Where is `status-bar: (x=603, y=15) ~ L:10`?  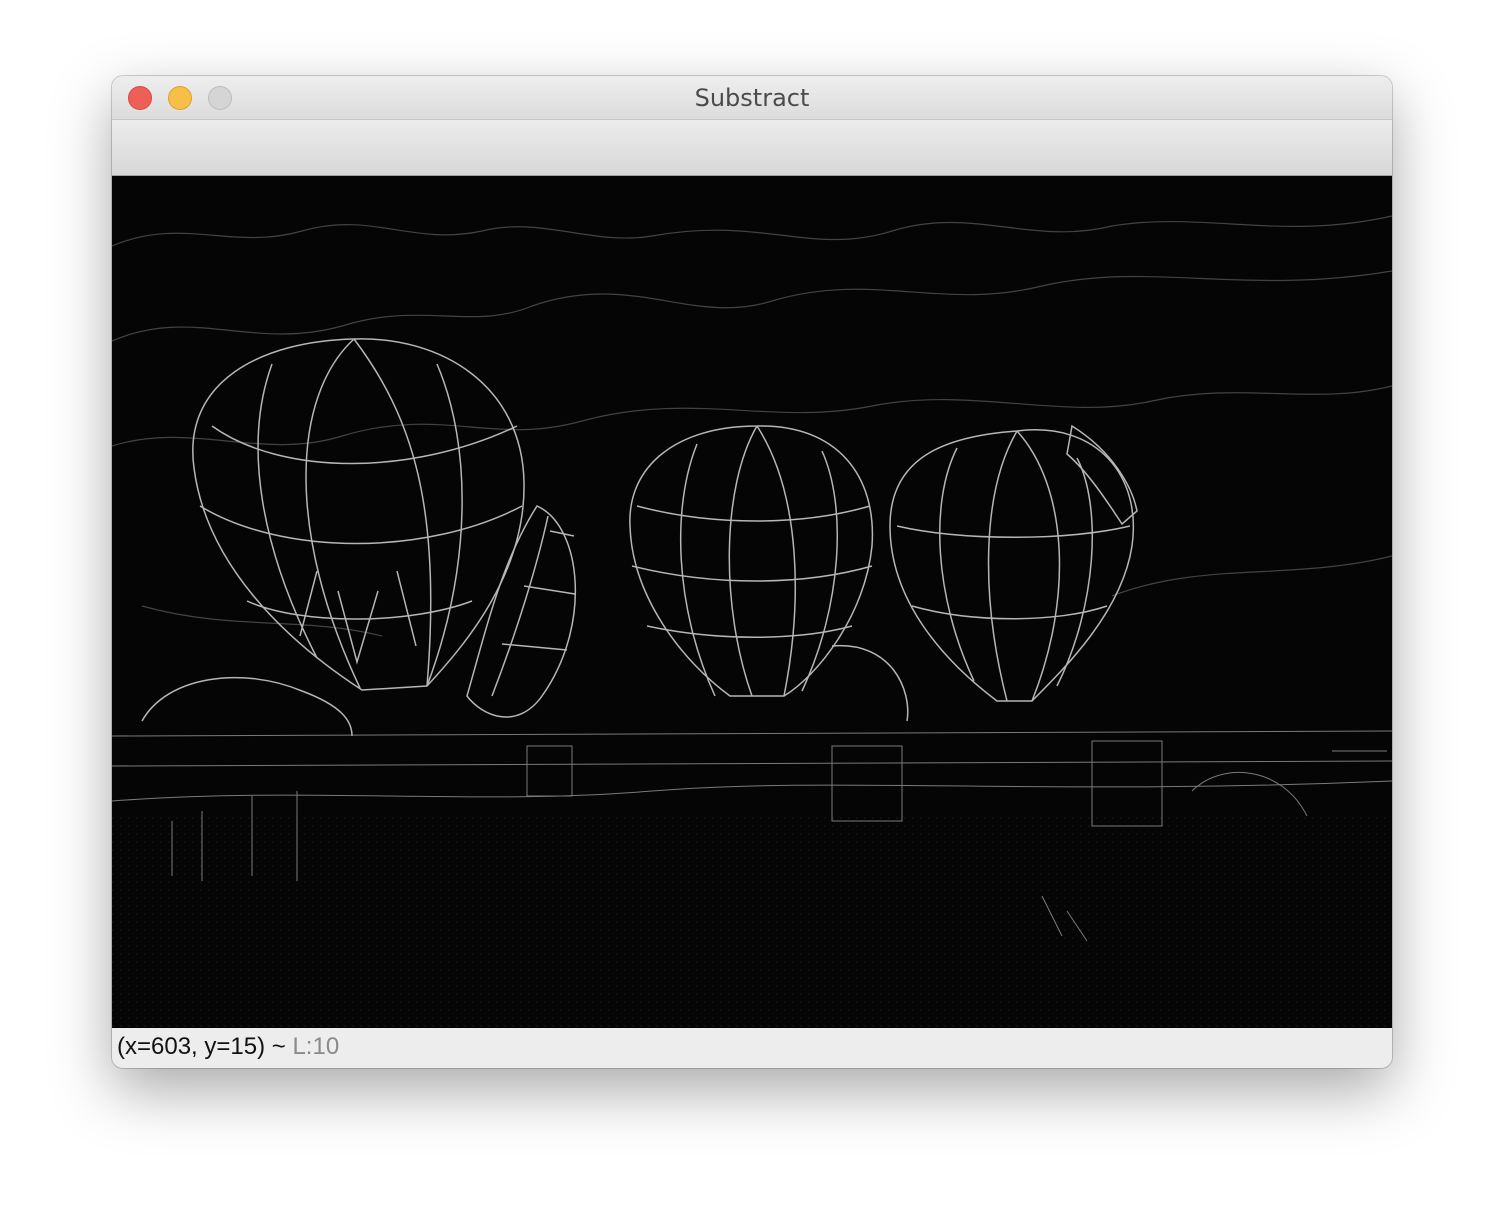 status-bar: (x=603, y=15) ~ L:10 is located at coordinates (752, 1048).